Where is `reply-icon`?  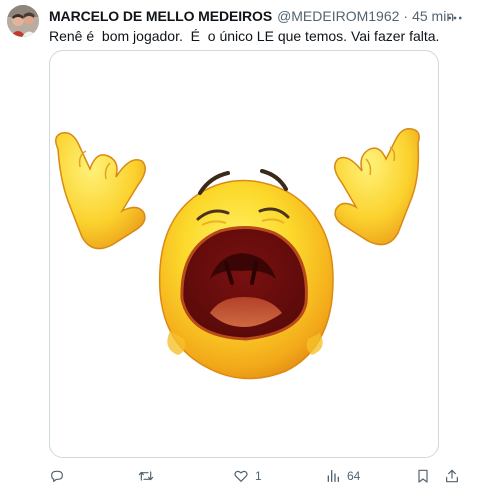
reply-icon is located at coordinates (57, 476).